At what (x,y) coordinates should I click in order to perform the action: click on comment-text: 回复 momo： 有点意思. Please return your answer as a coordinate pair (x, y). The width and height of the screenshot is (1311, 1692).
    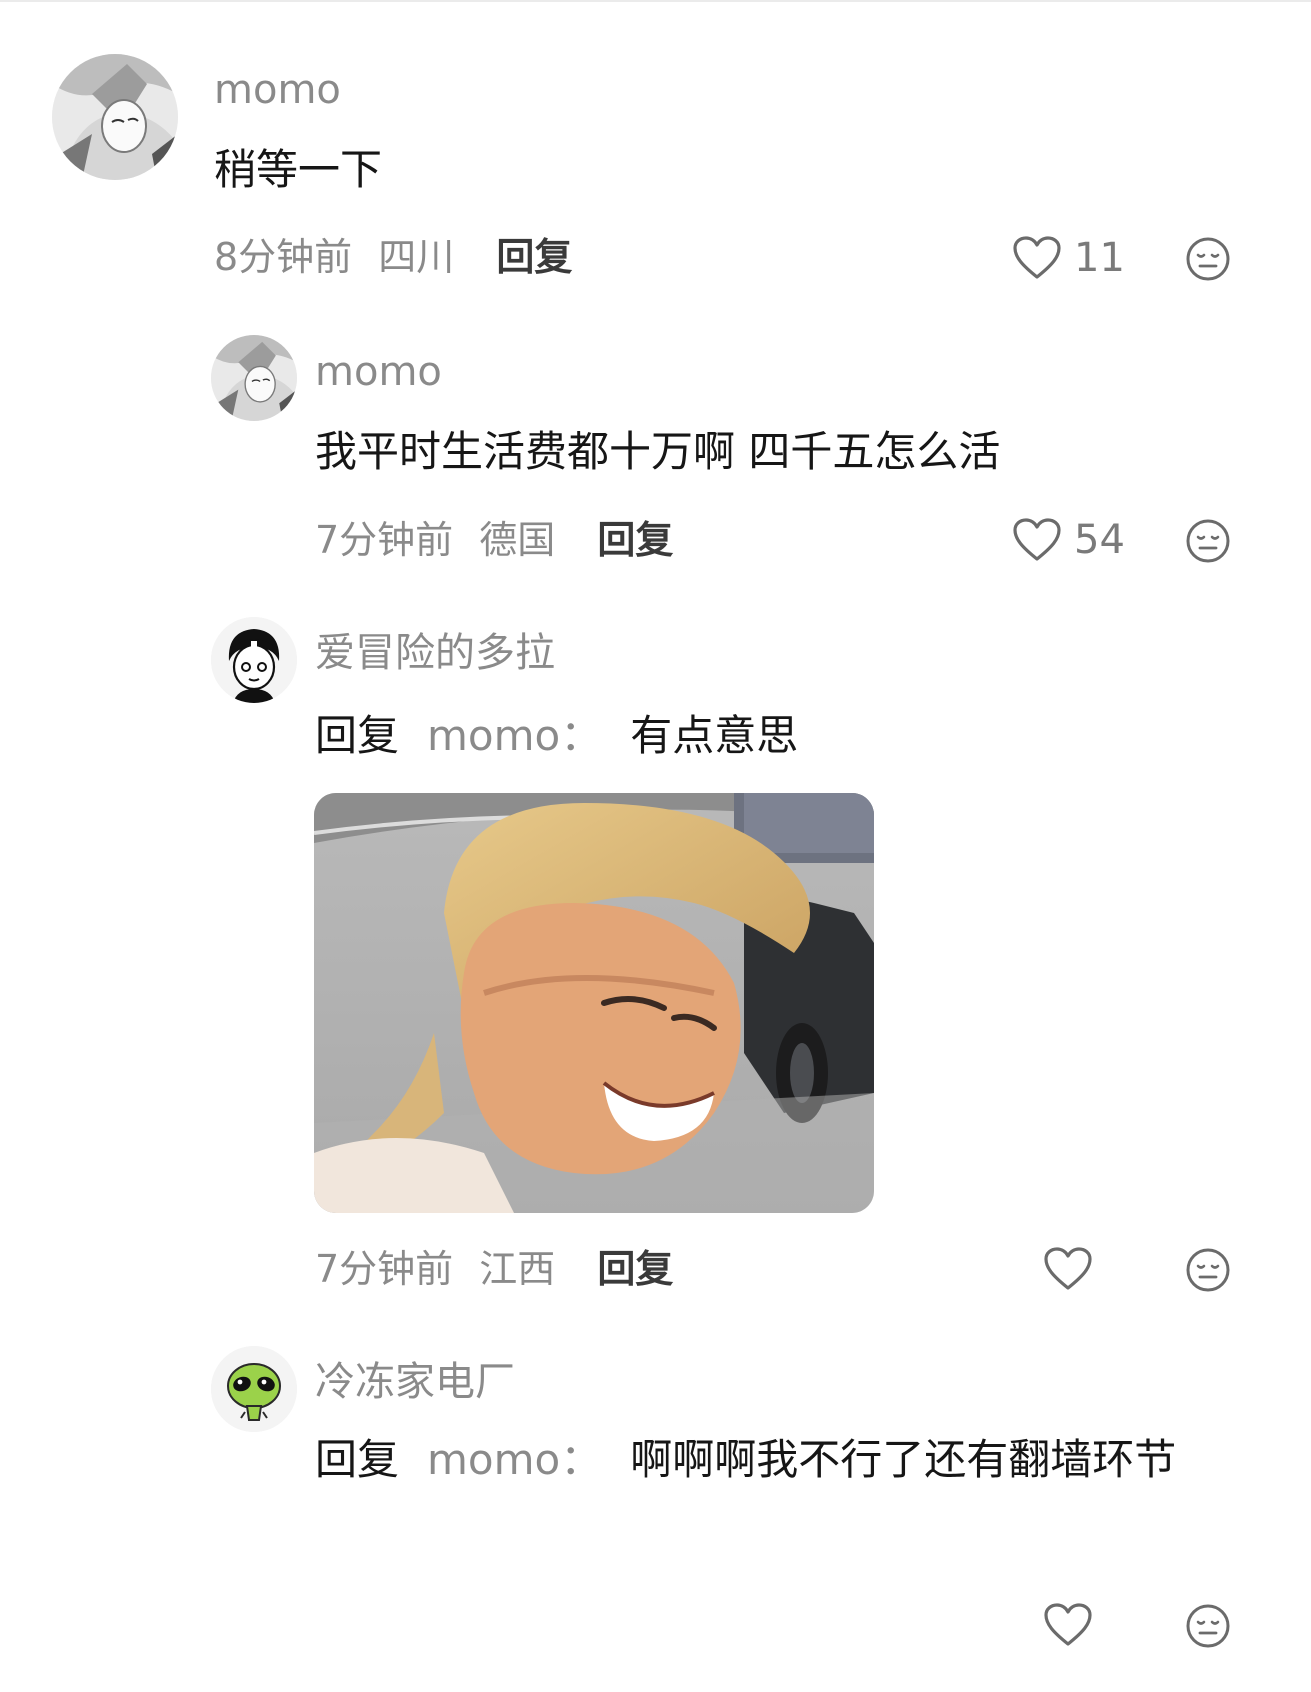
    Looking at the image, I should click on (556, 736).